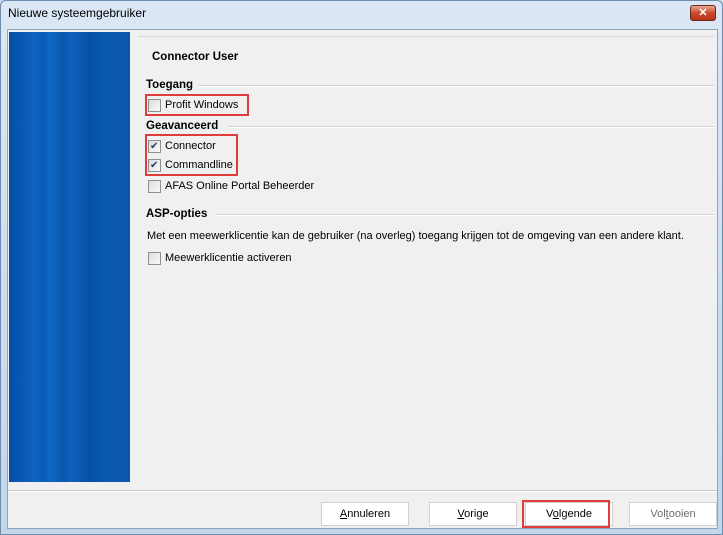 This screenshot has height=535, width=723. What do you see at coordinates (361, 13) in the screenshot?
I see `title-bar: Nieuwe systeemgebruiker ✕` at bounding box center [361, 13].